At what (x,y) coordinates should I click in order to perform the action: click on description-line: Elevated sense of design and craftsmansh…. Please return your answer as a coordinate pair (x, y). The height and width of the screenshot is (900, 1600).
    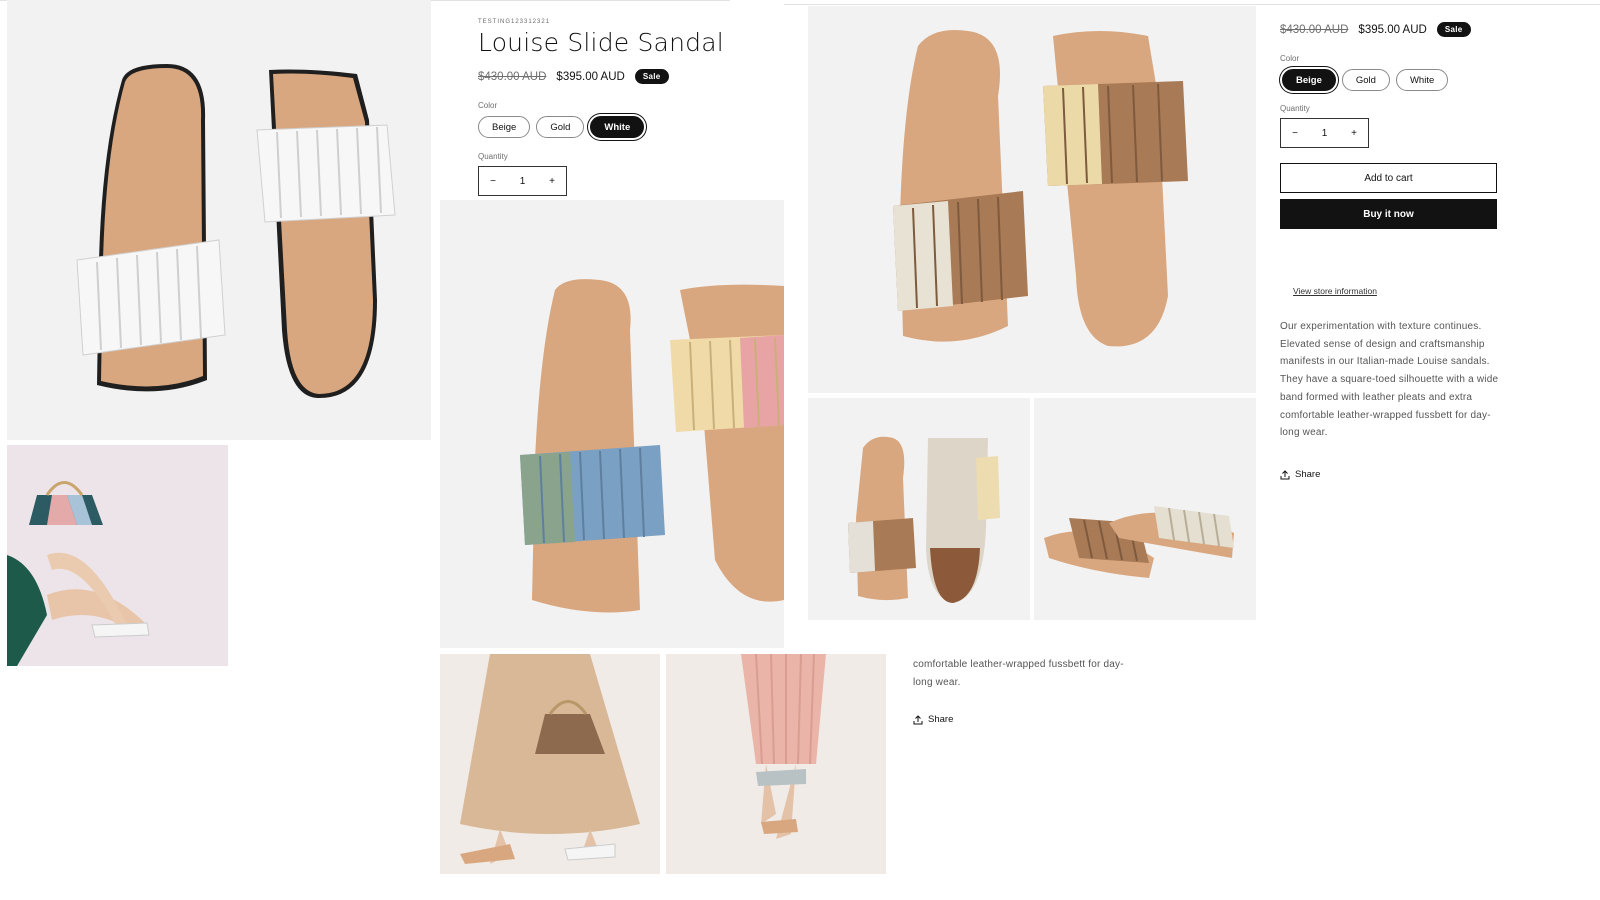
    Looking at the image, I should click on (1382, 344).